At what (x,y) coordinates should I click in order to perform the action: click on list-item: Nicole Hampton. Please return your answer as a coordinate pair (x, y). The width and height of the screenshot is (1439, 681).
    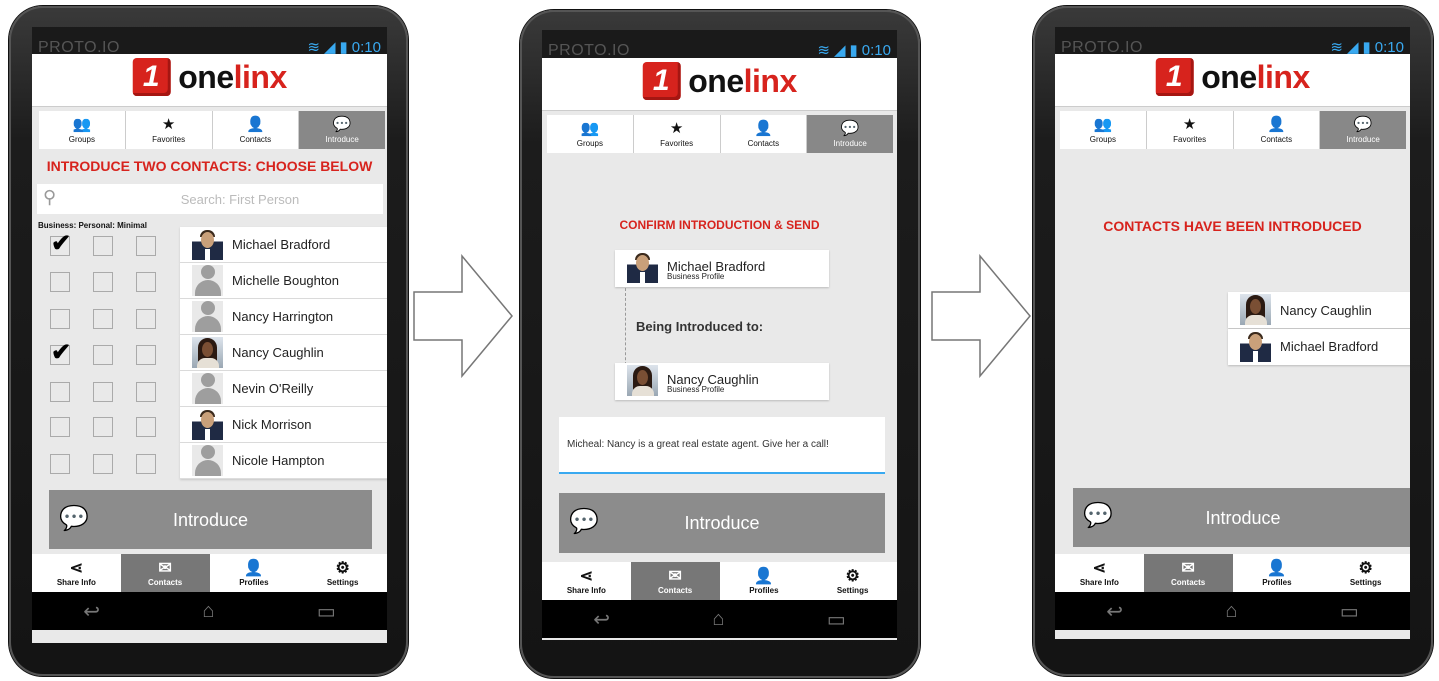
    Looking at the image, I should click on (283, 461).